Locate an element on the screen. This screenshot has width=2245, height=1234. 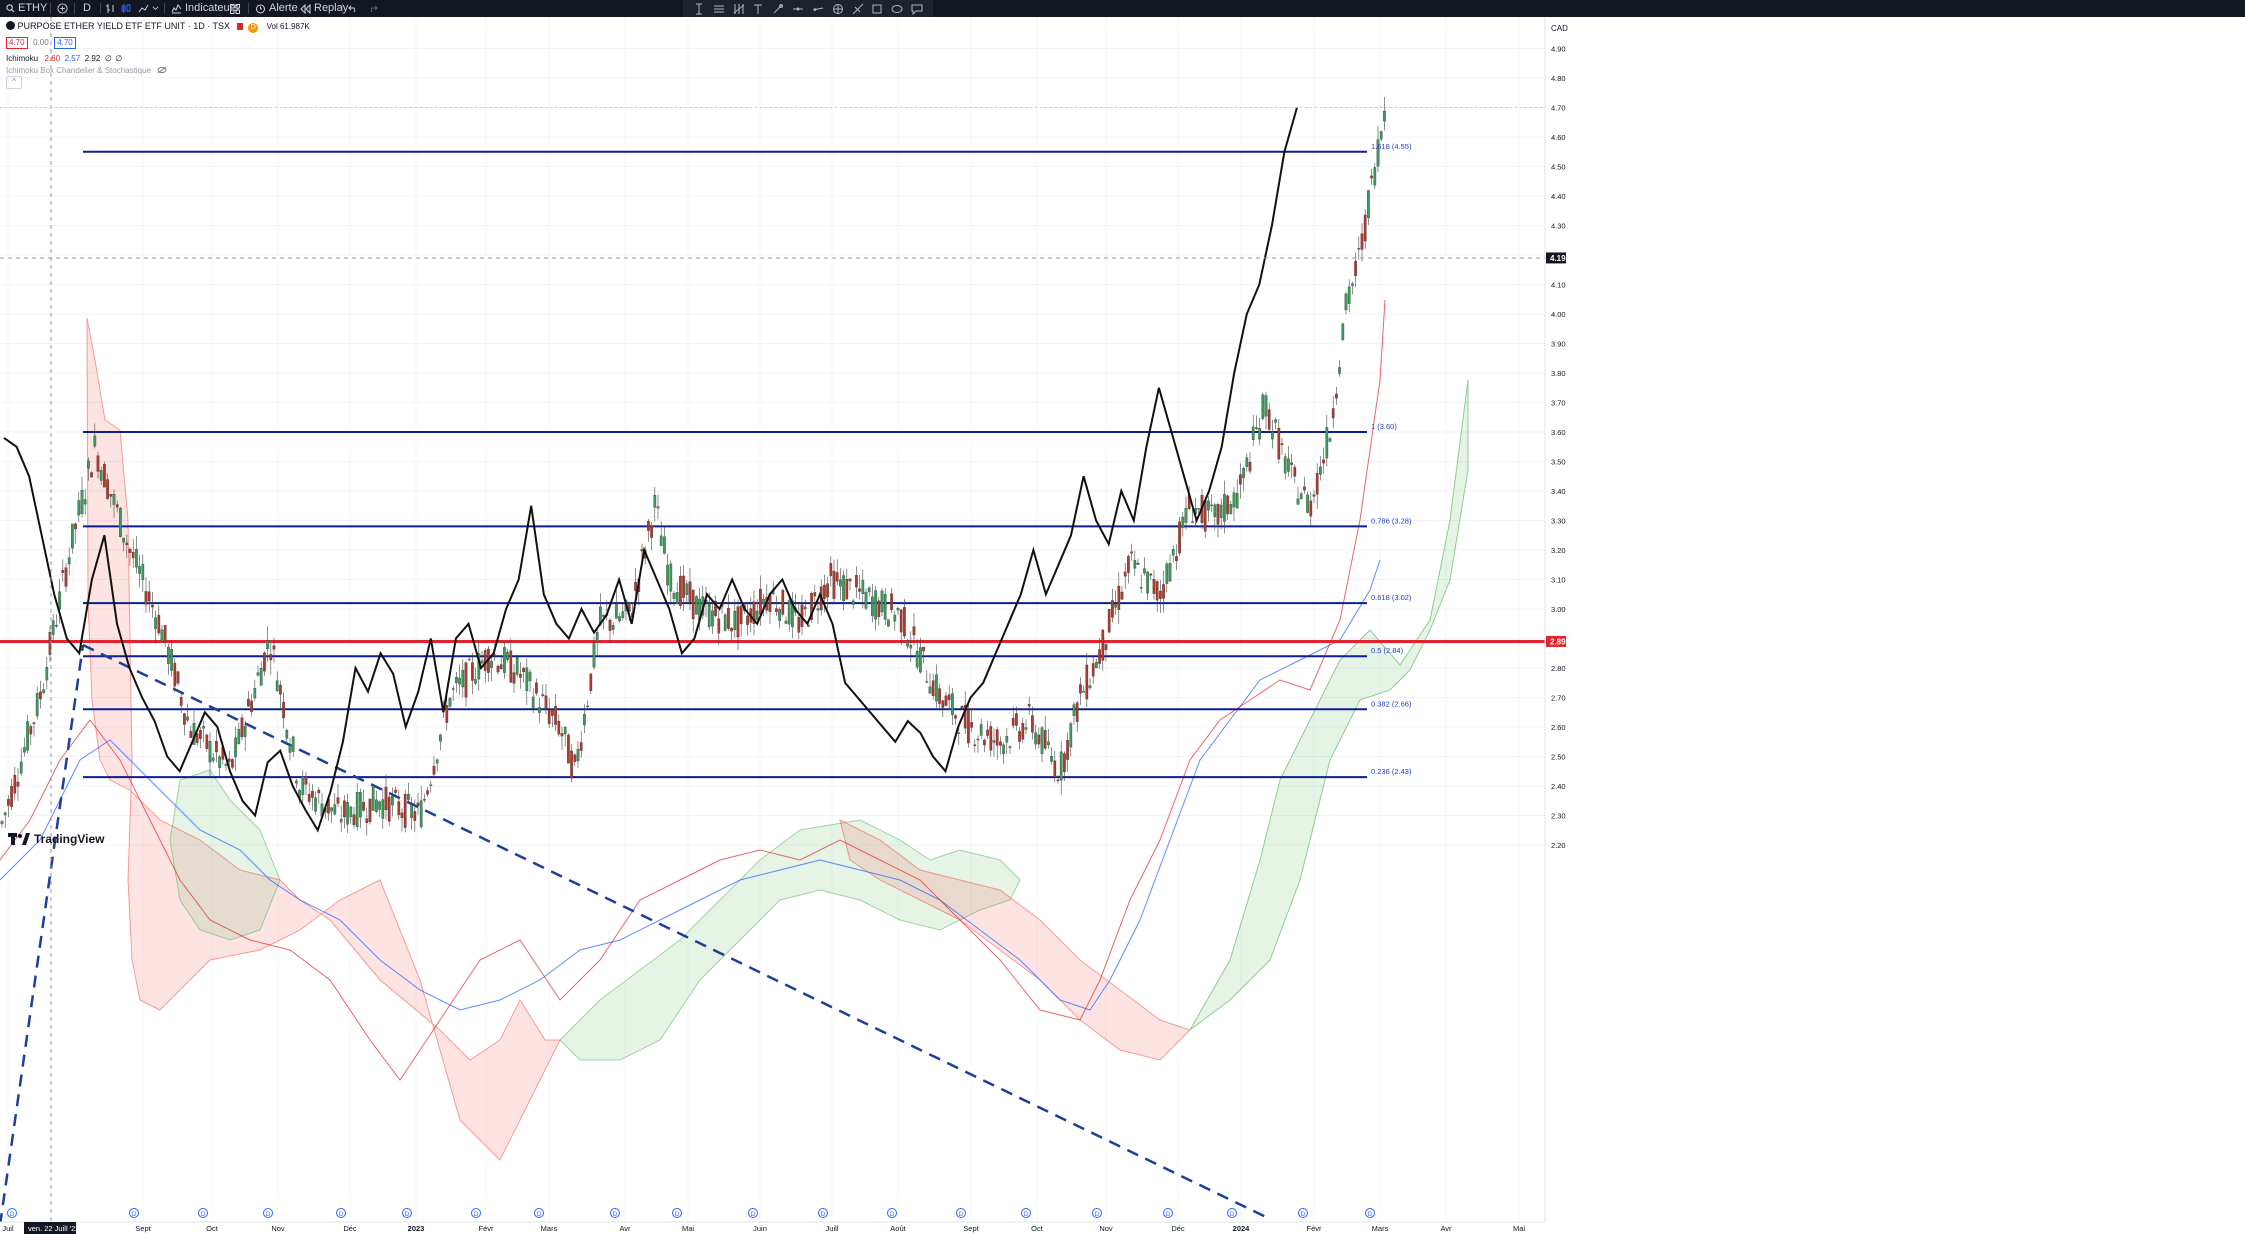
brush-icon is located at coordinates (778, 9).